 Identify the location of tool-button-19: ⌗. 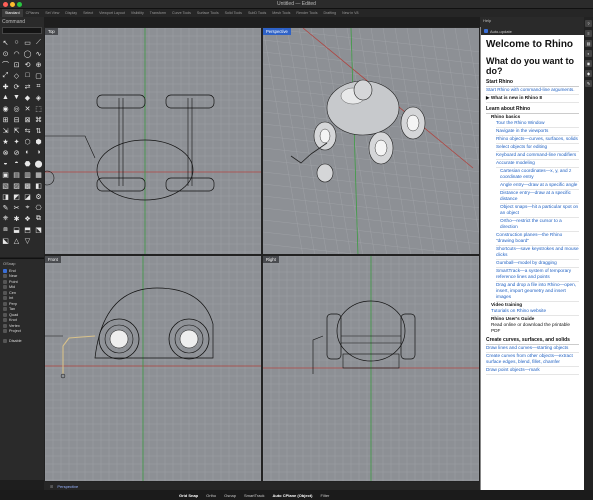
(38, 86).